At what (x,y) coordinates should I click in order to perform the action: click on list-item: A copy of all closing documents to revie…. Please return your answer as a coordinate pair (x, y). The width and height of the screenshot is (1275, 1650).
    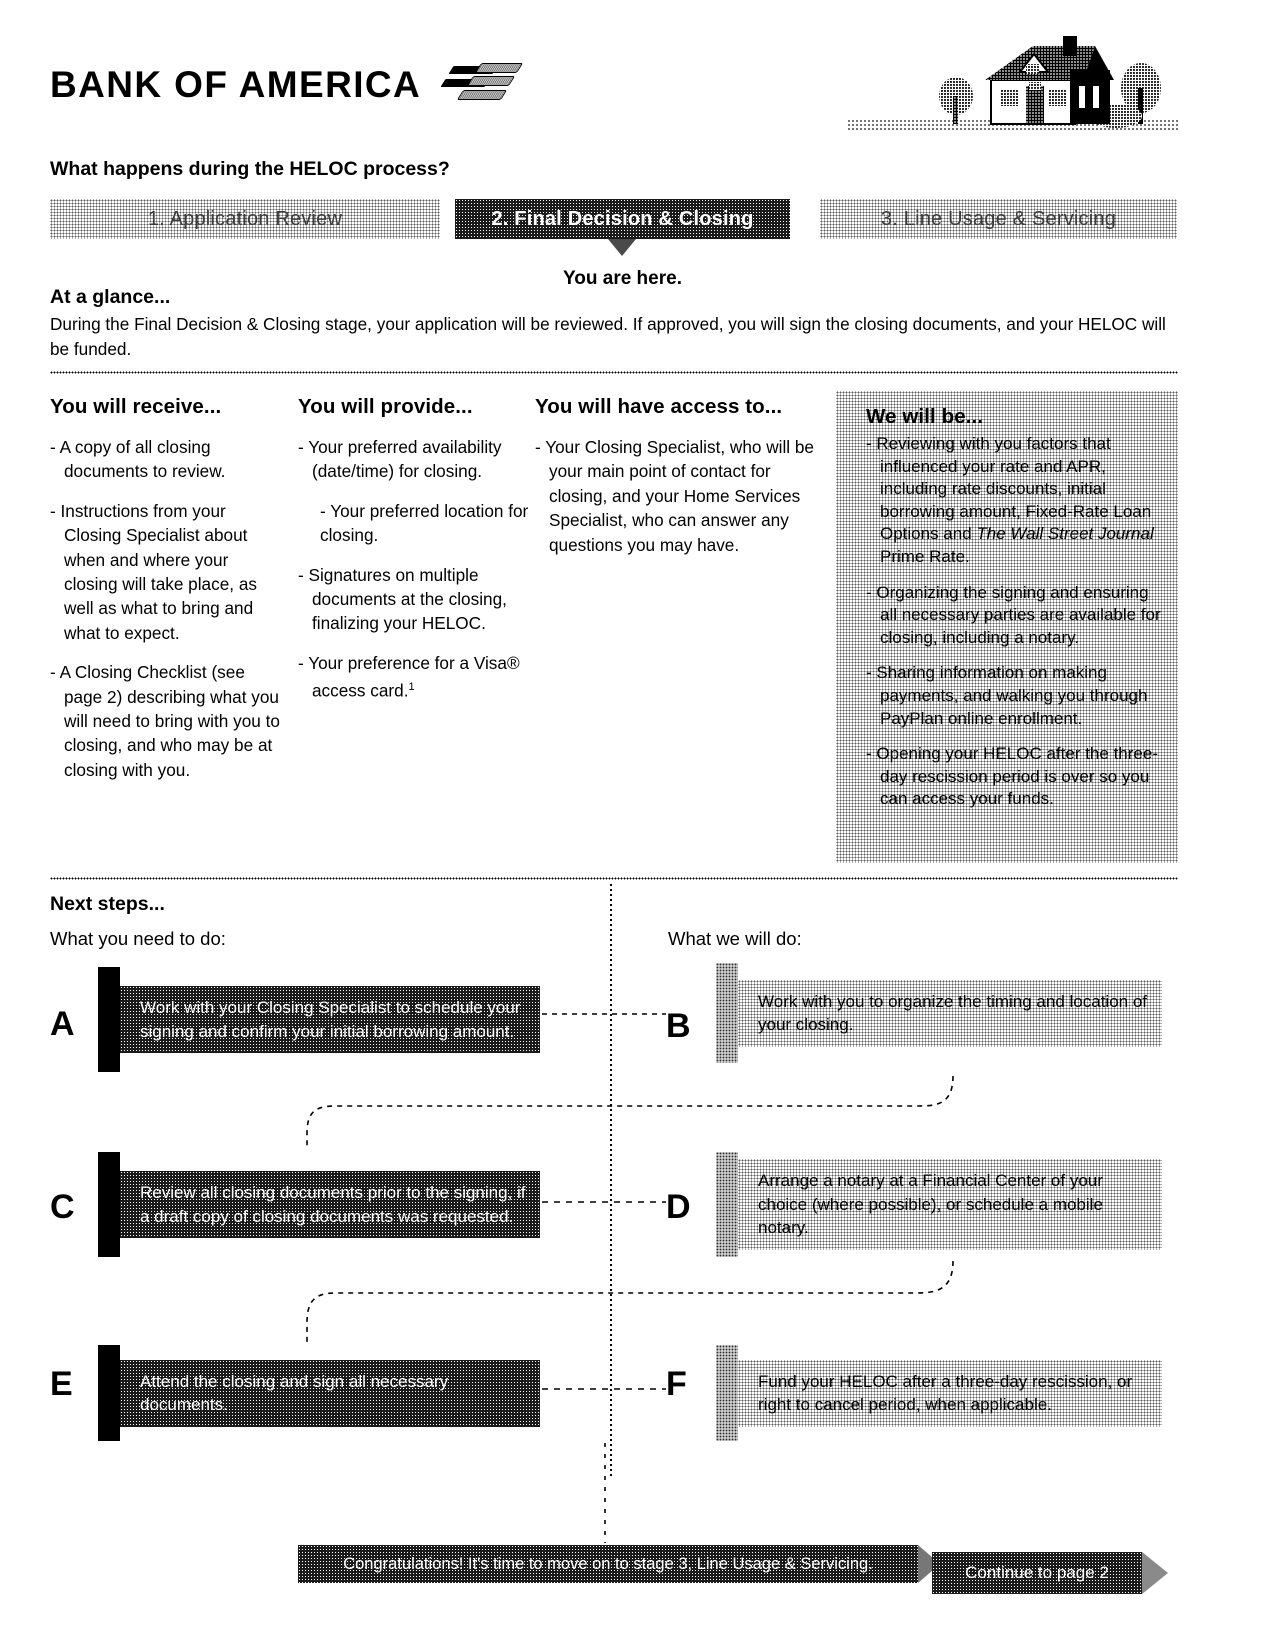
    Looking at the image, I should click on (167, 459).